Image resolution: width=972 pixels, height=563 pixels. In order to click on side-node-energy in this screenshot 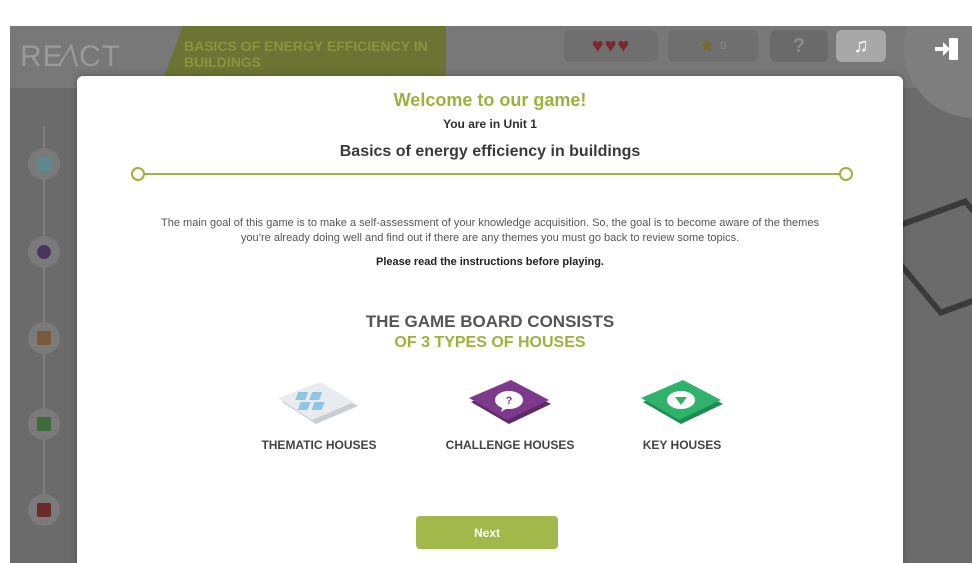, I will do `click(44, 252)`.